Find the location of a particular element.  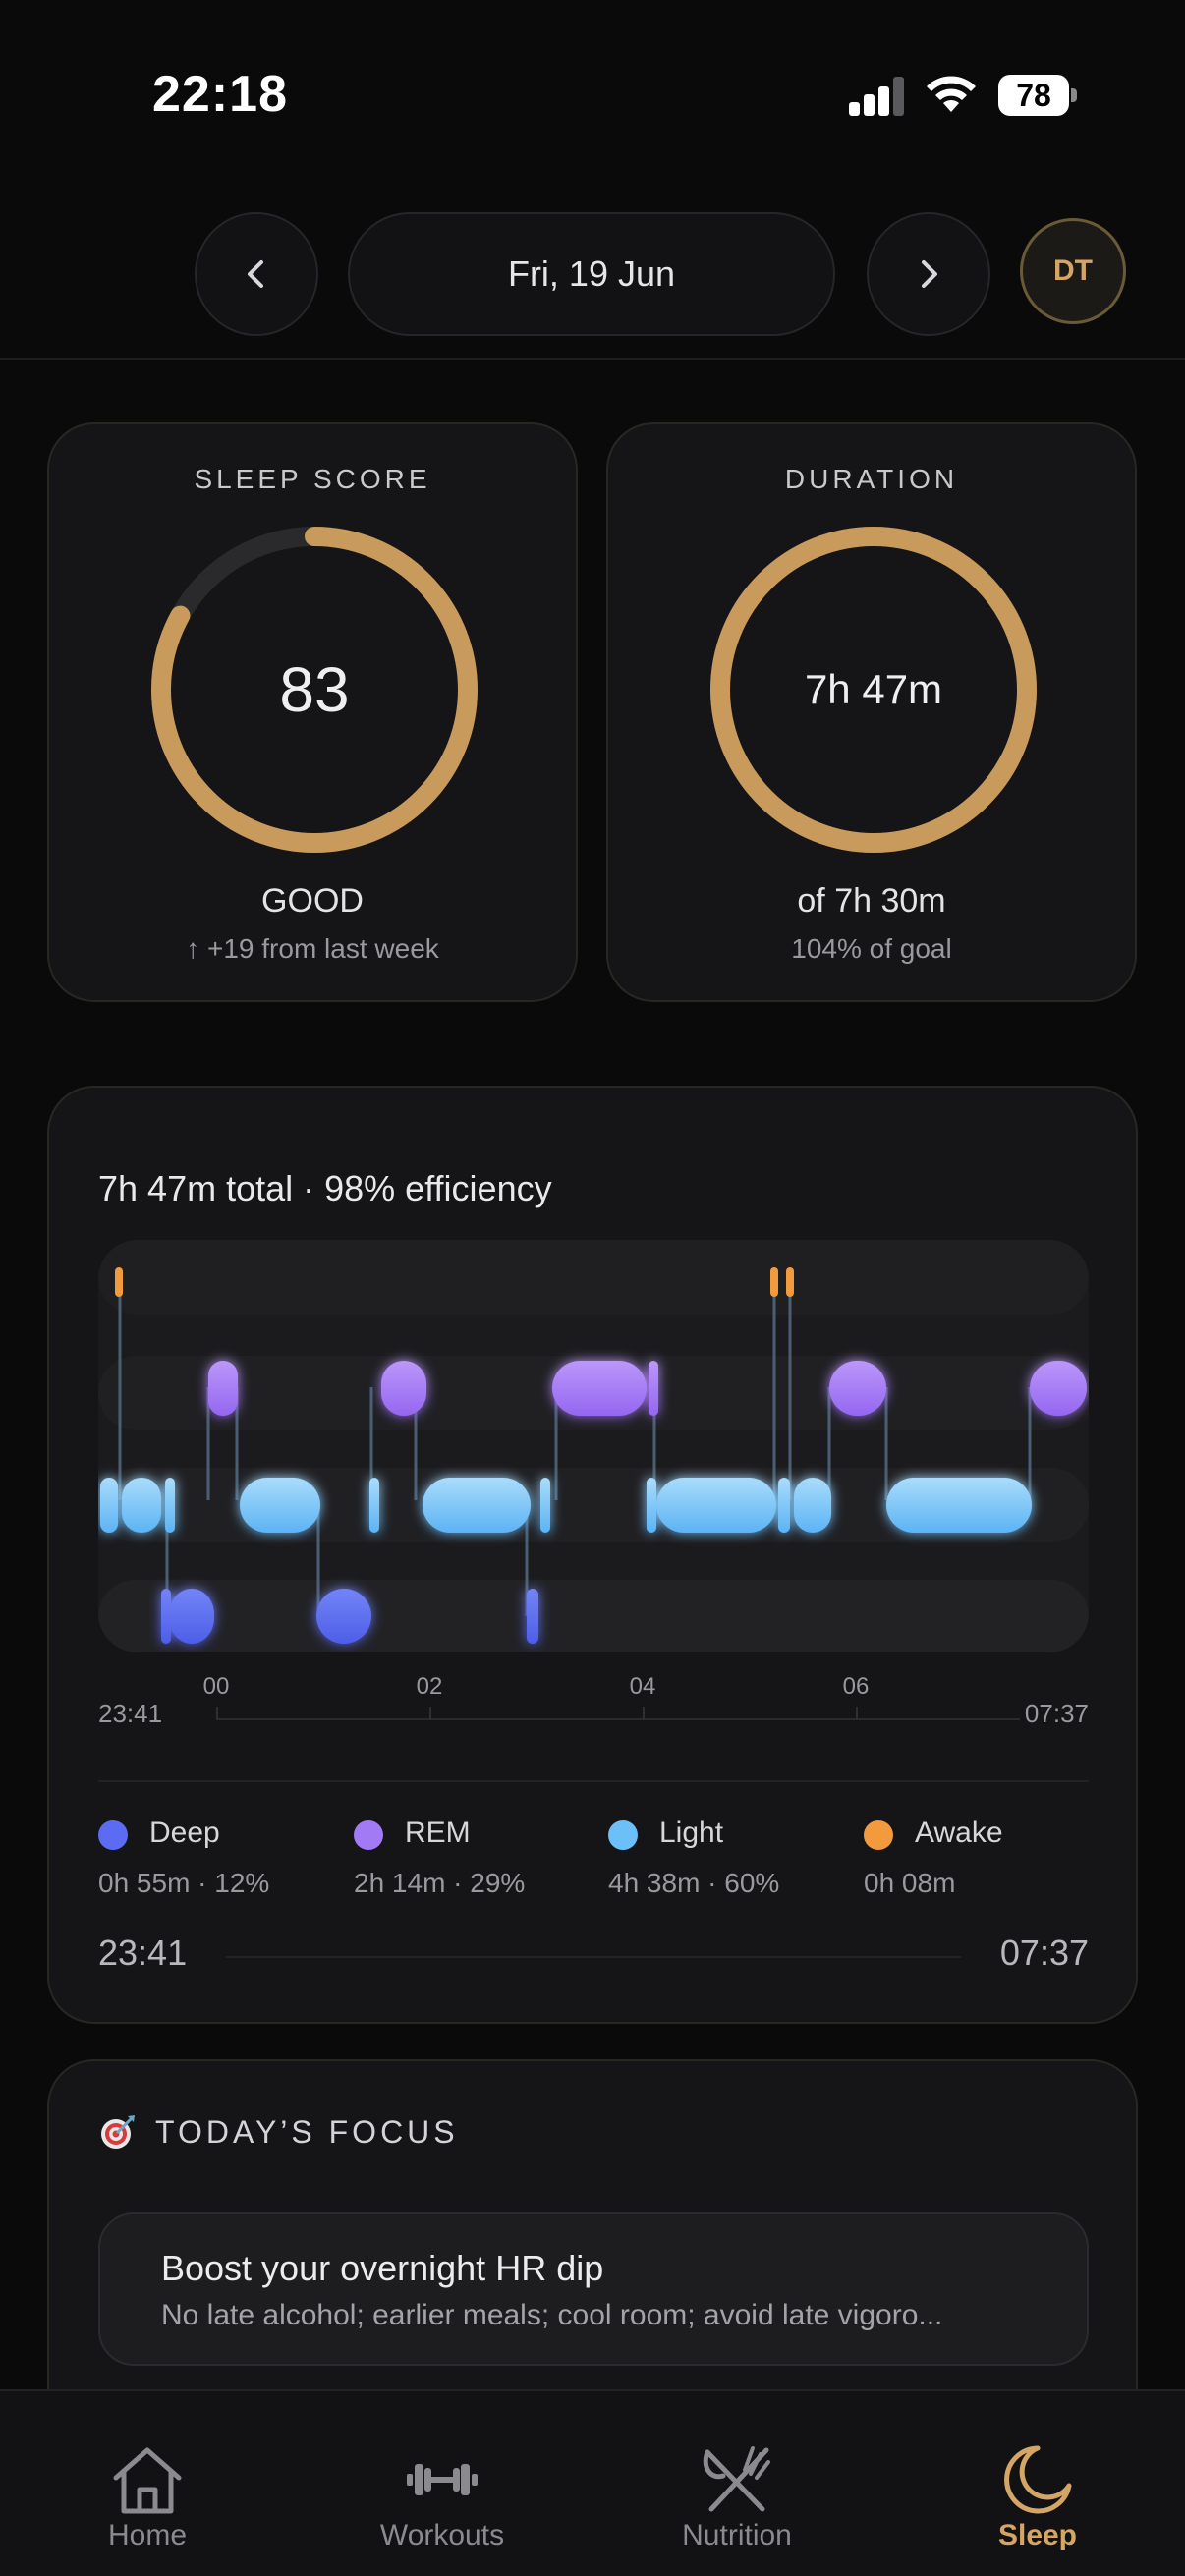

axis-tick-label: 04 is located at coordinates (643, 1686).